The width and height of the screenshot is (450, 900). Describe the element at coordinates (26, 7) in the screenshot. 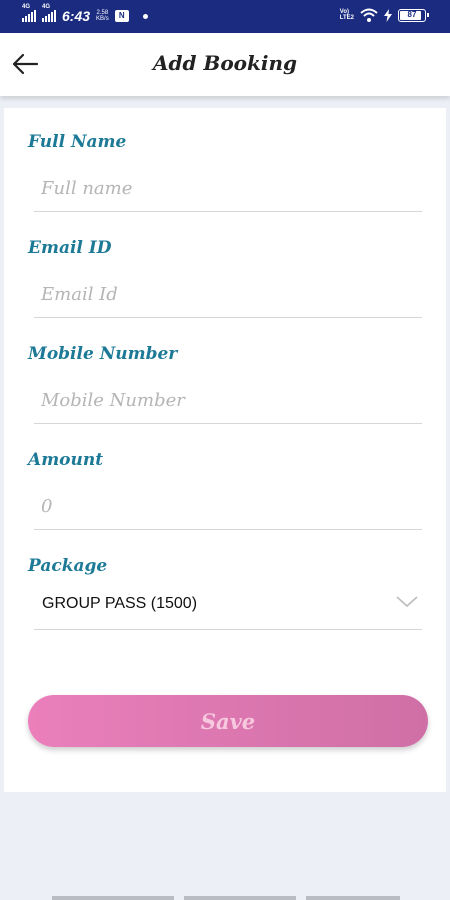

I see `network-type-sim1: 4G` at that location.